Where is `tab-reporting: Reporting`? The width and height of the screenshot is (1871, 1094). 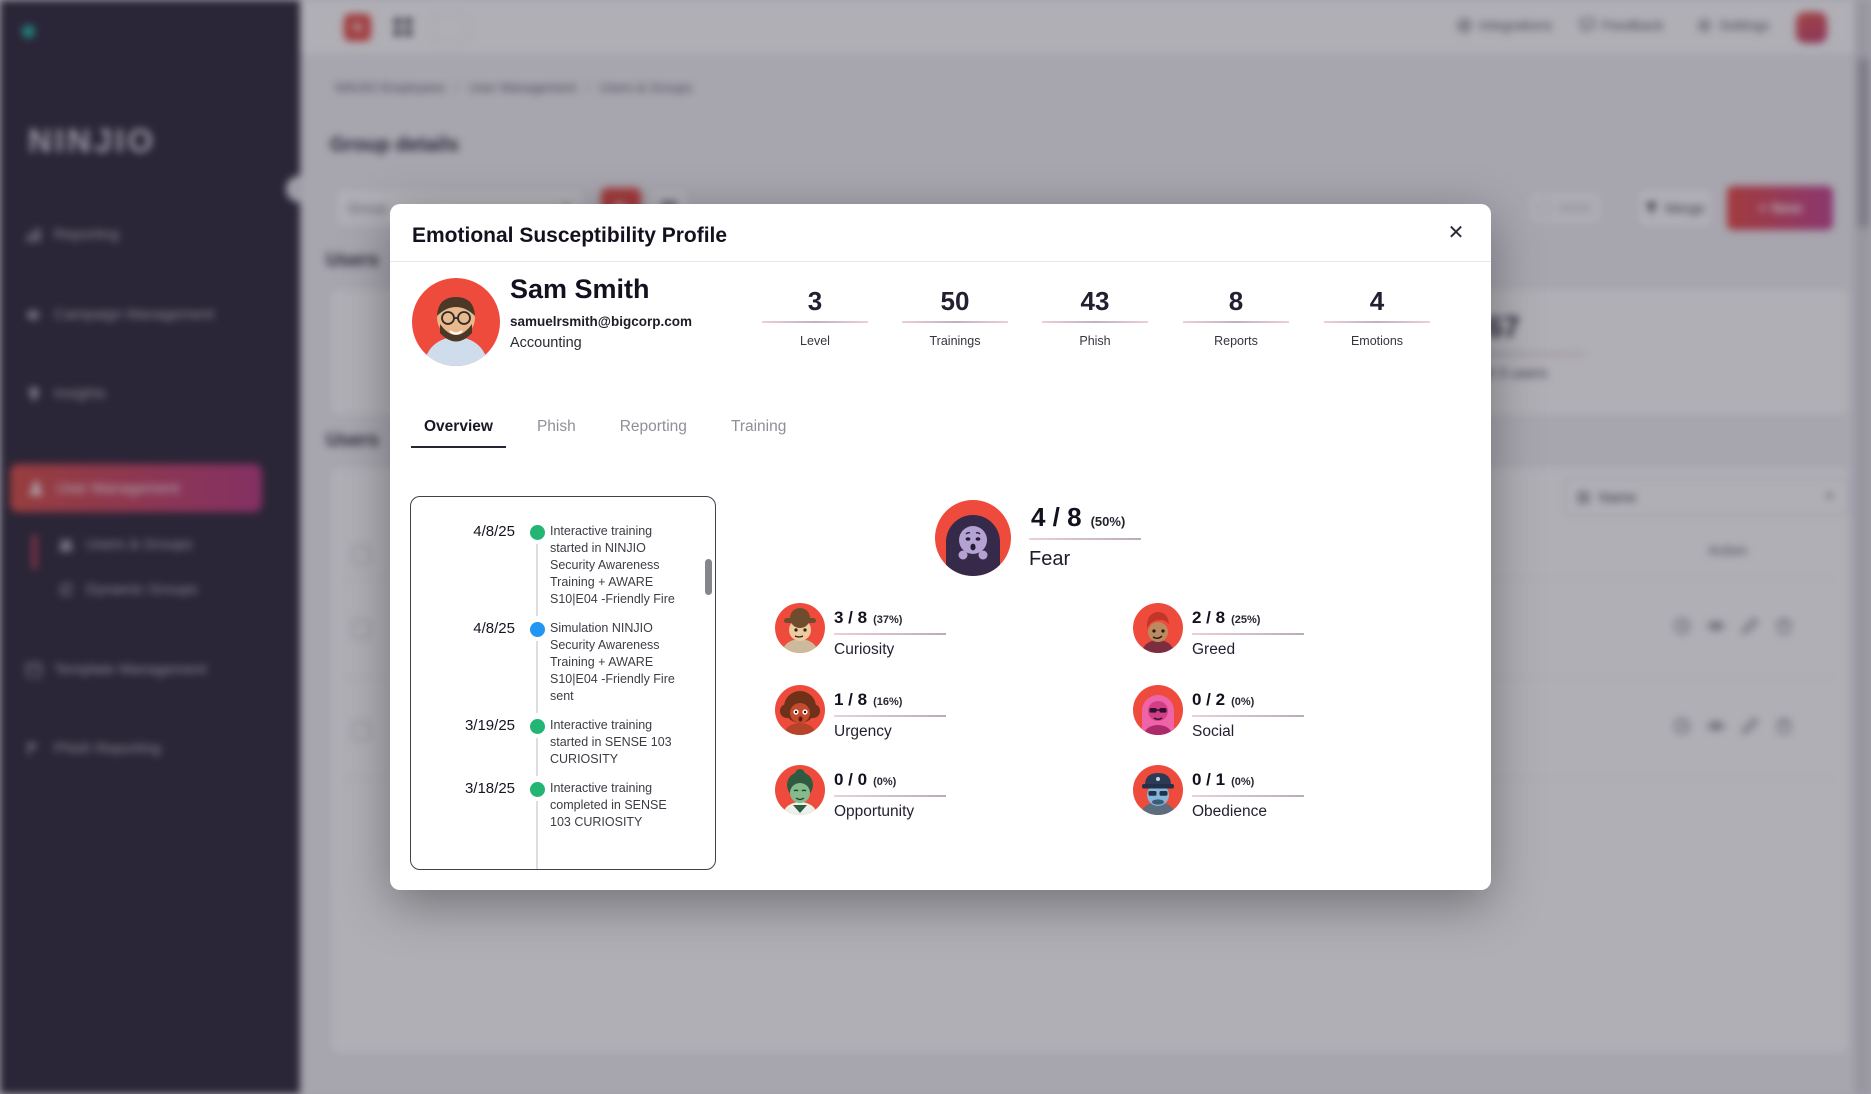 tab-reporting: Reporting is located at coordinates (653, 433).